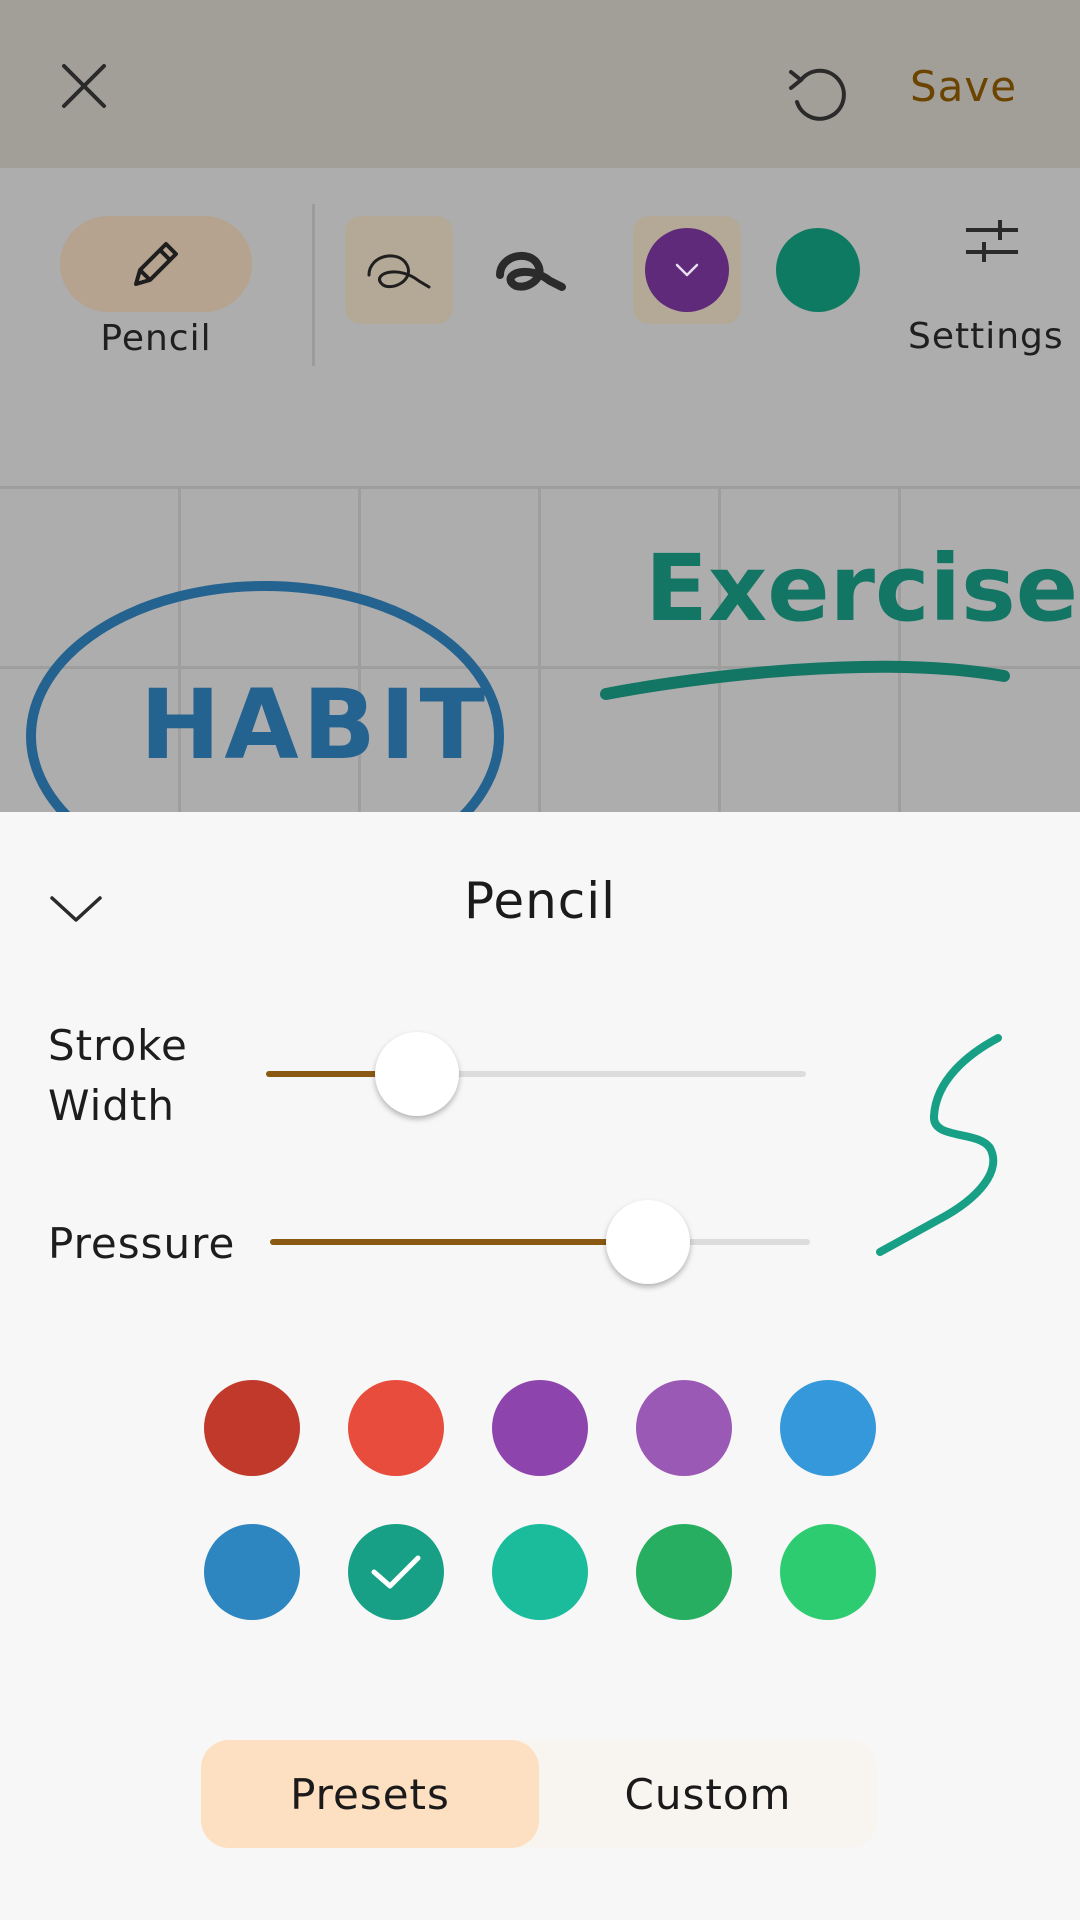  What do you see at coordinates (370, 1794) in the screenshot?
I see `presets-tab: Presets` at bounding box center [370, 1794].